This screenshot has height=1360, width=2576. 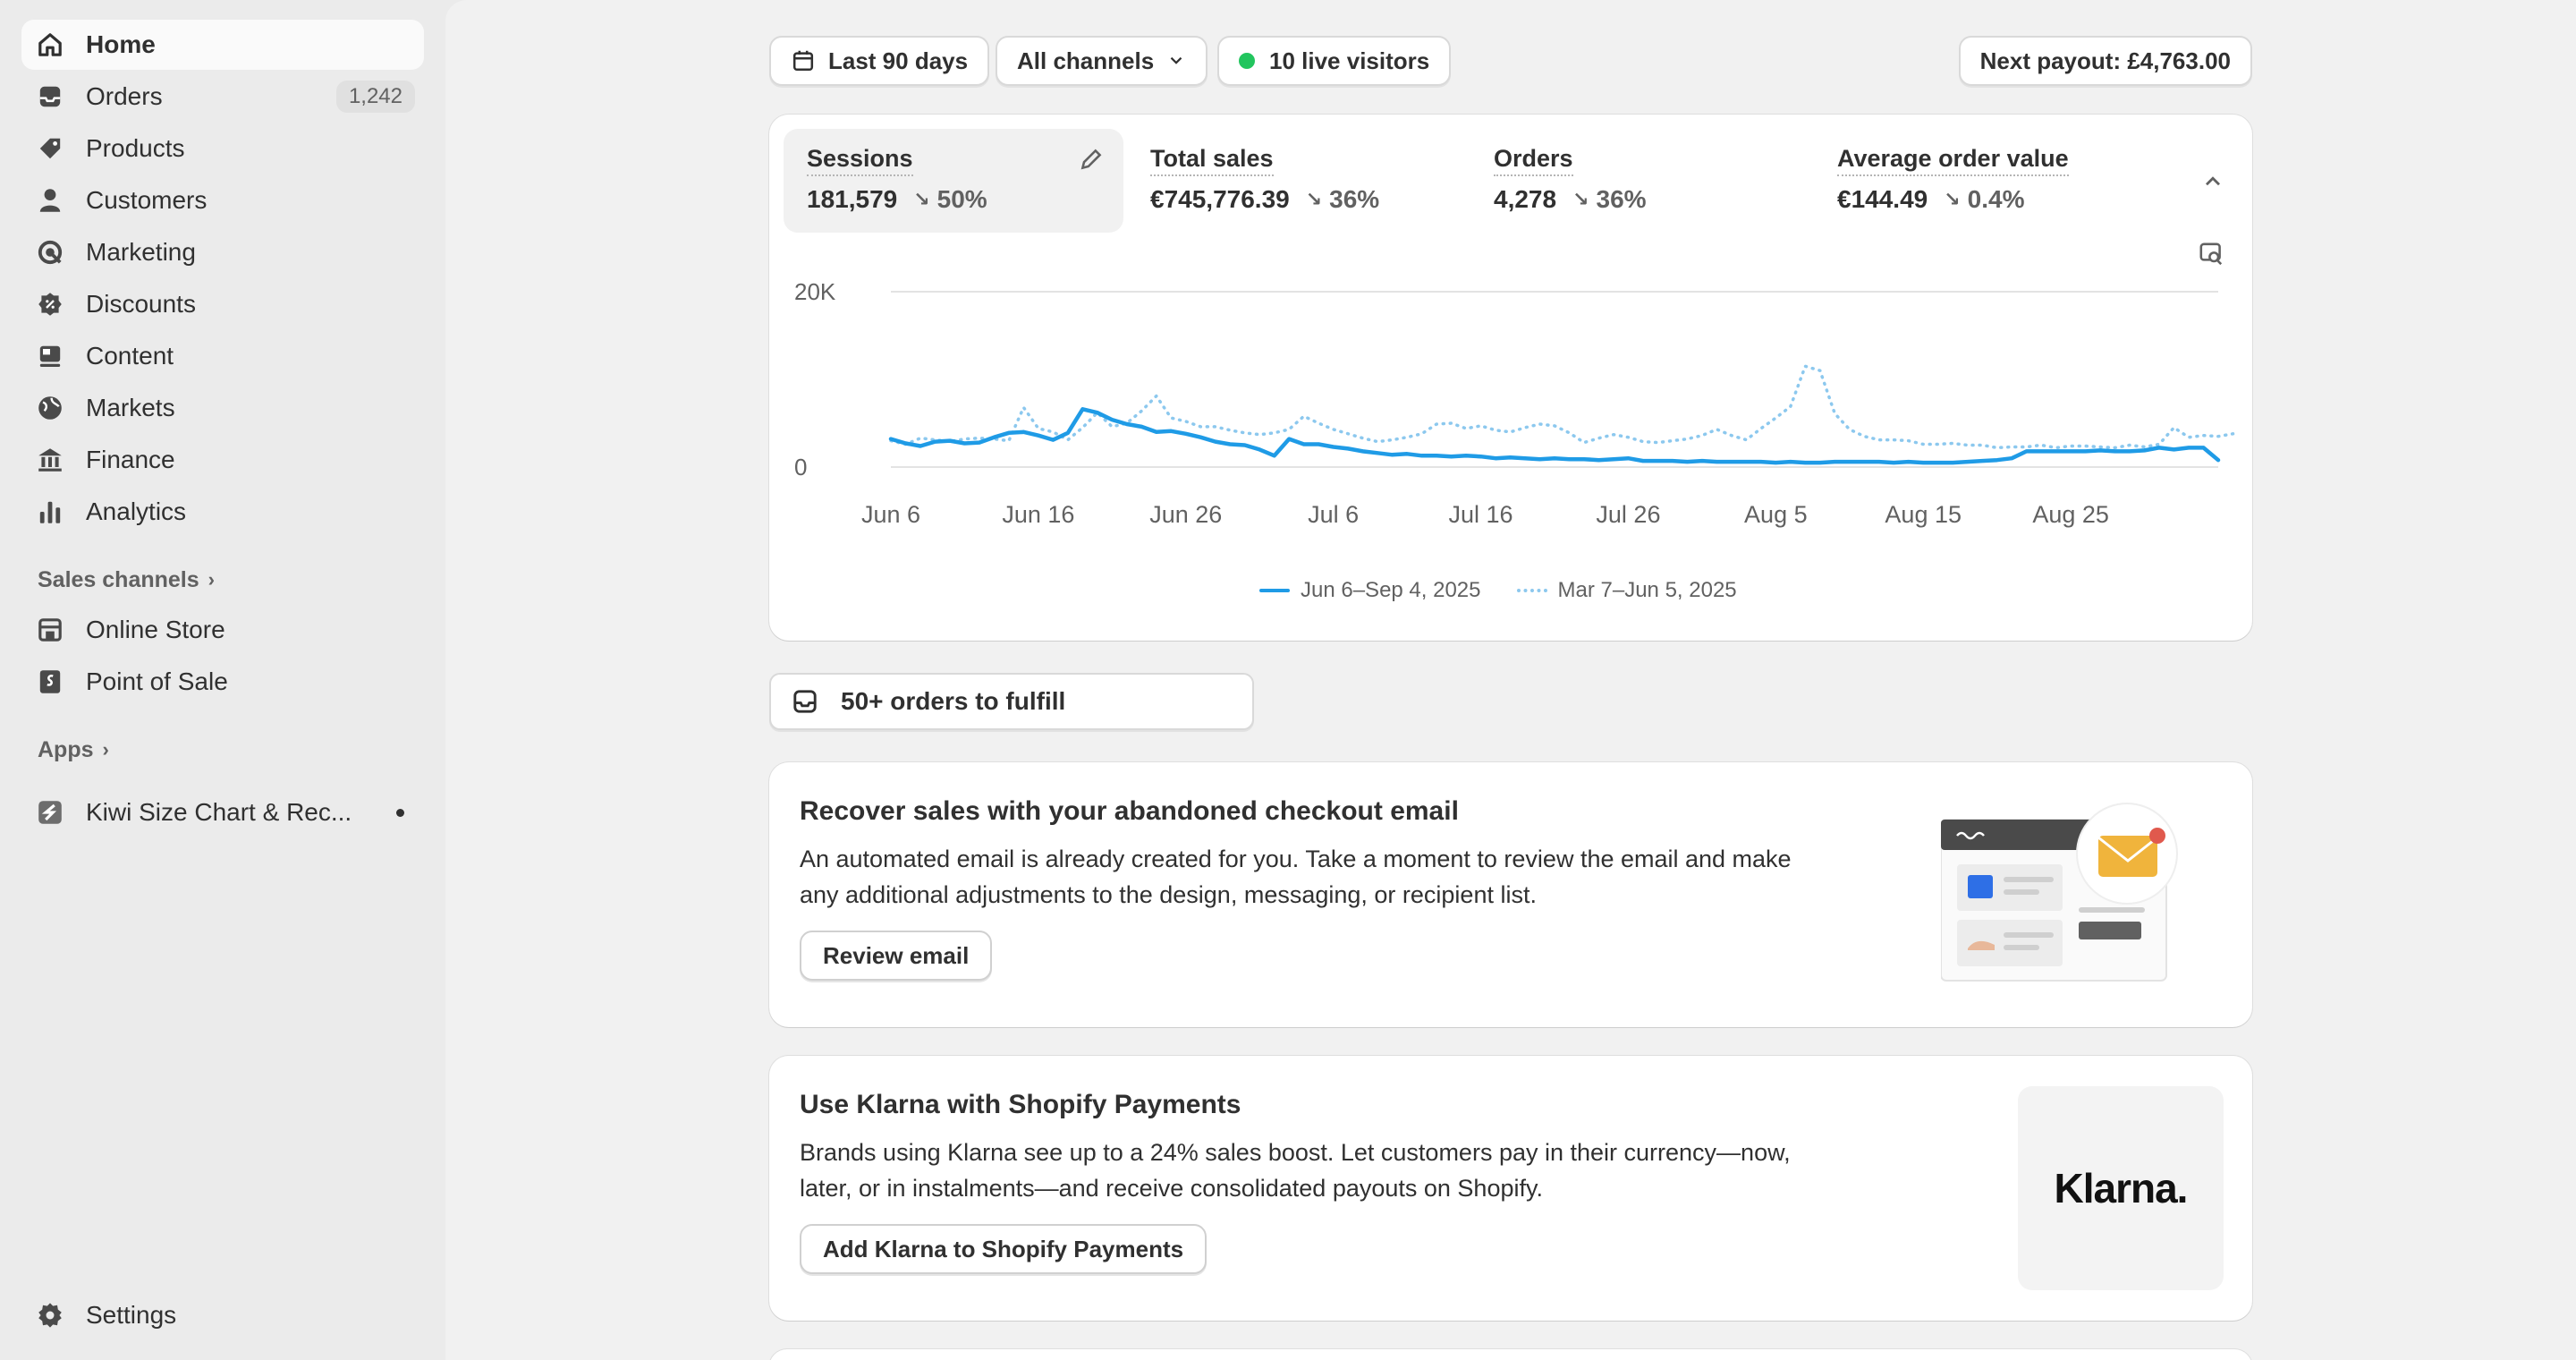 I want to click on y-tick-label: 20K, so click(x=815, y=291).